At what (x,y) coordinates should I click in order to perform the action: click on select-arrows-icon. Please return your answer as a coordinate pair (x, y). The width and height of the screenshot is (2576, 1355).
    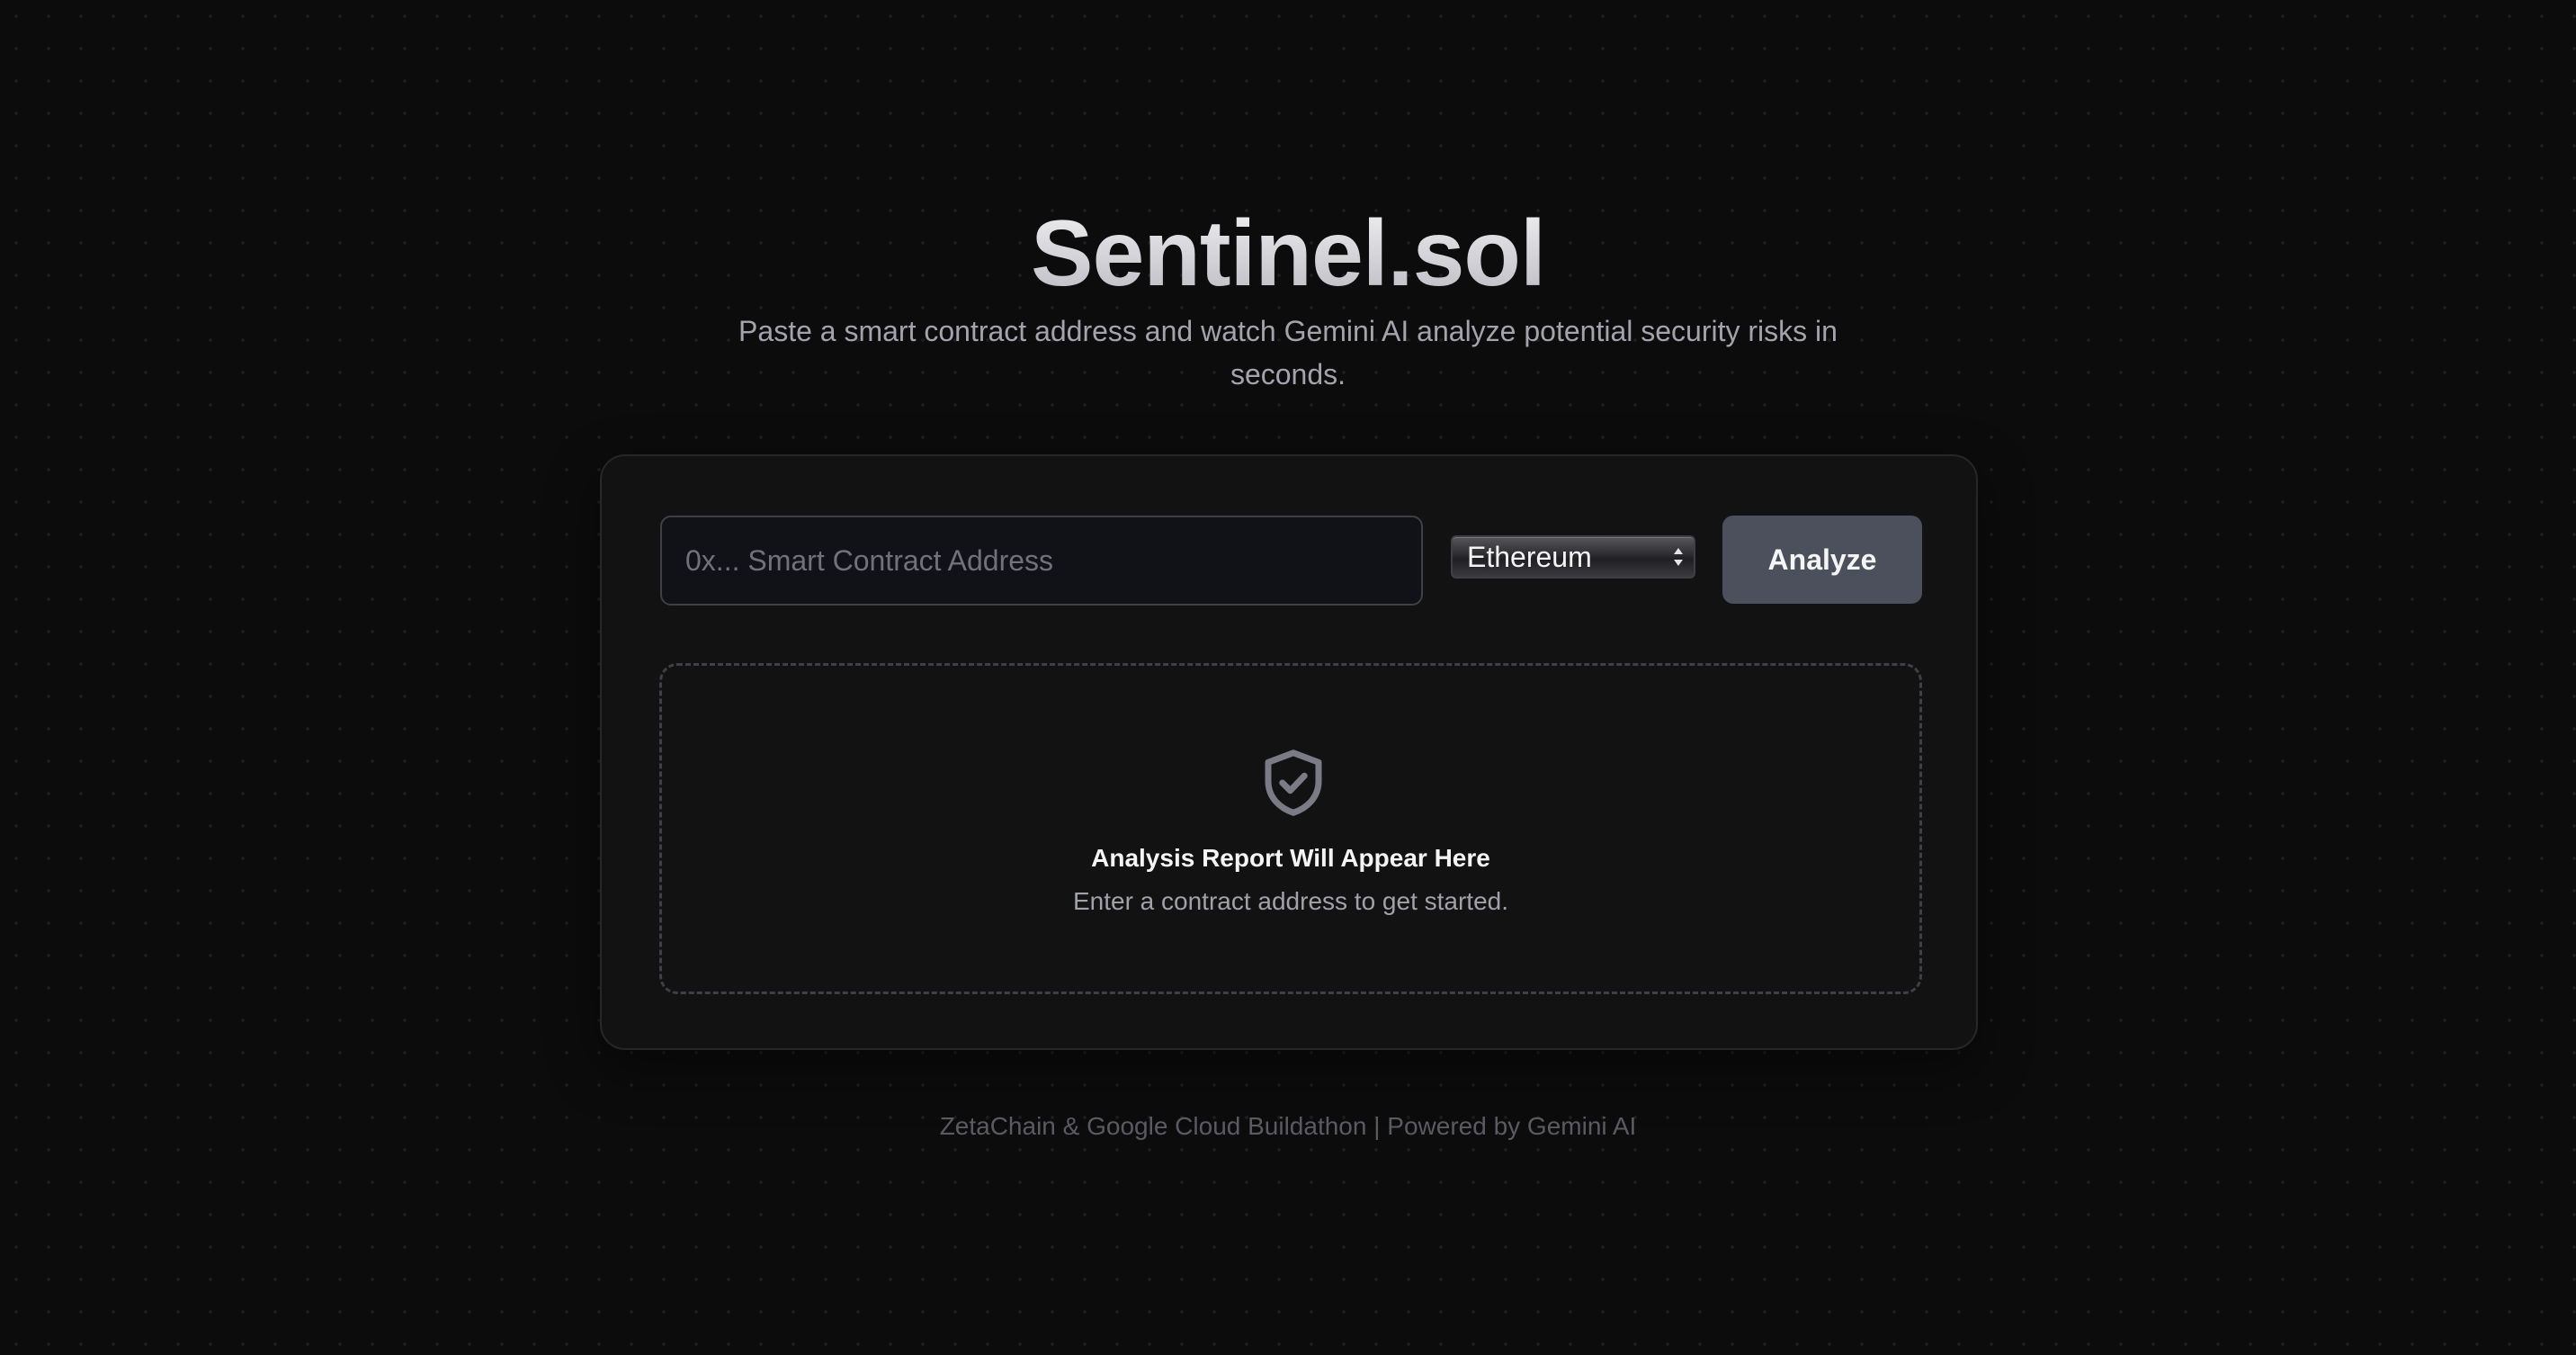
    Looking at the image, I should click on (1678, 557).